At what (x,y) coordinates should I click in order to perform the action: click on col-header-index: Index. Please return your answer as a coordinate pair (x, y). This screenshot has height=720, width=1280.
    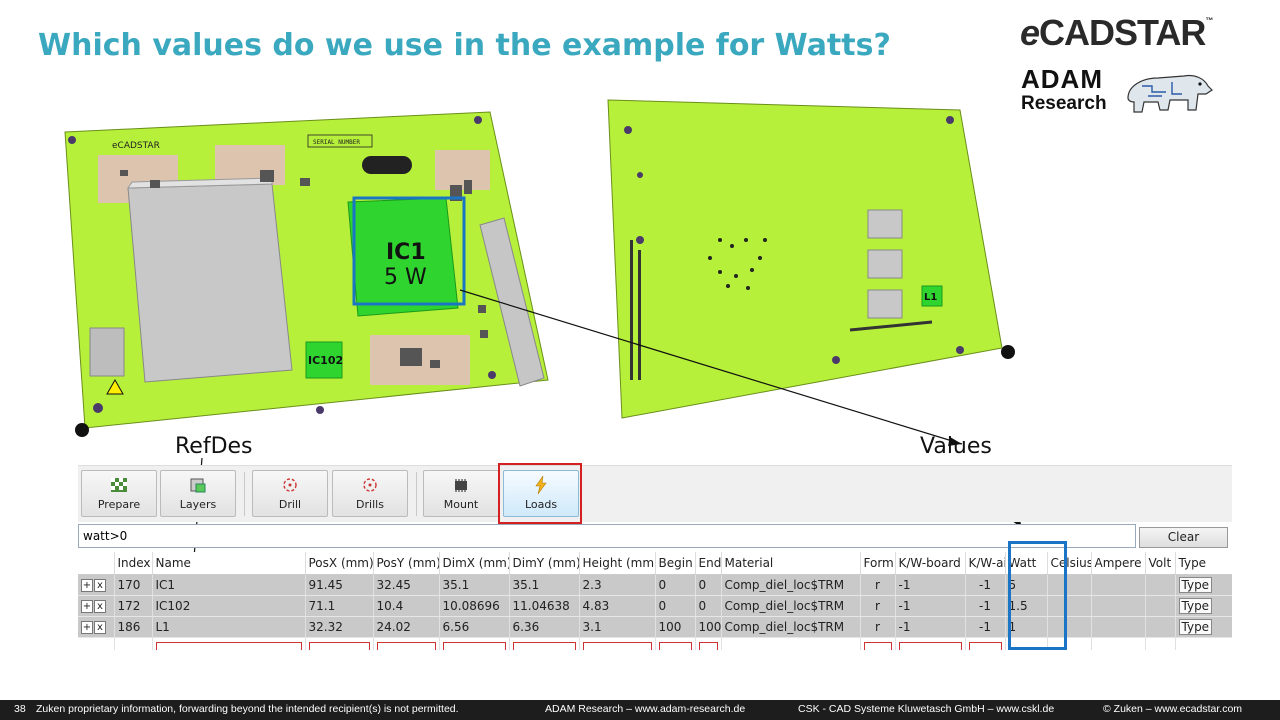
    Looking at the image, I should click on (133, 563).